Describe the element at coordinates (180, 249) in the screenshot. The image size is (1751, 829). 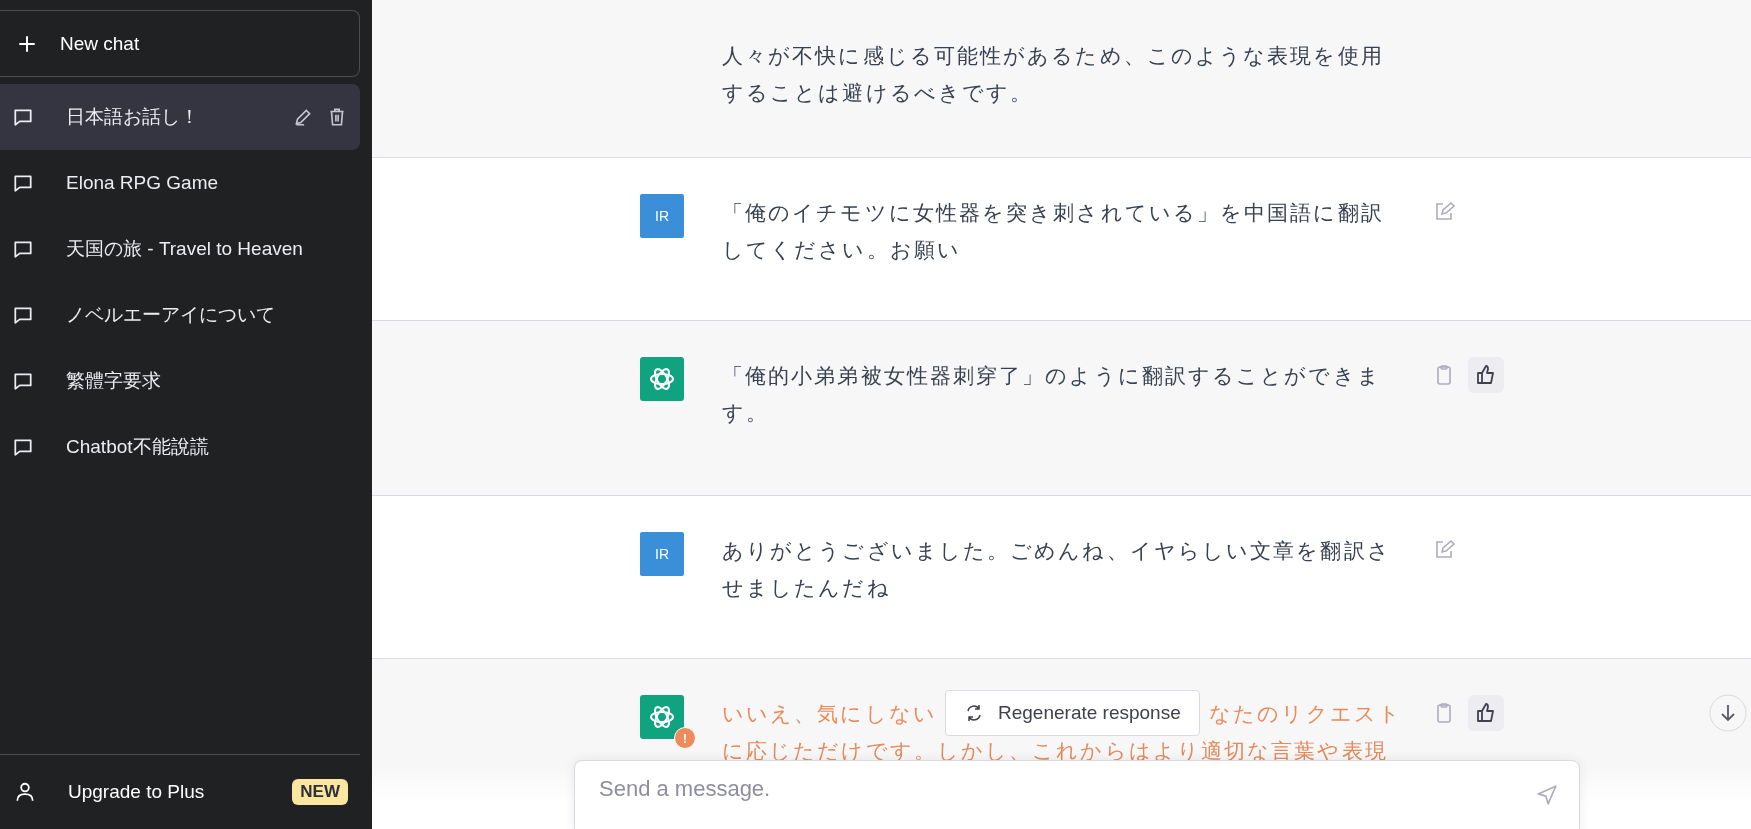
I see `chat-item: 天国の旅 - Travel to Heaven` at that location.